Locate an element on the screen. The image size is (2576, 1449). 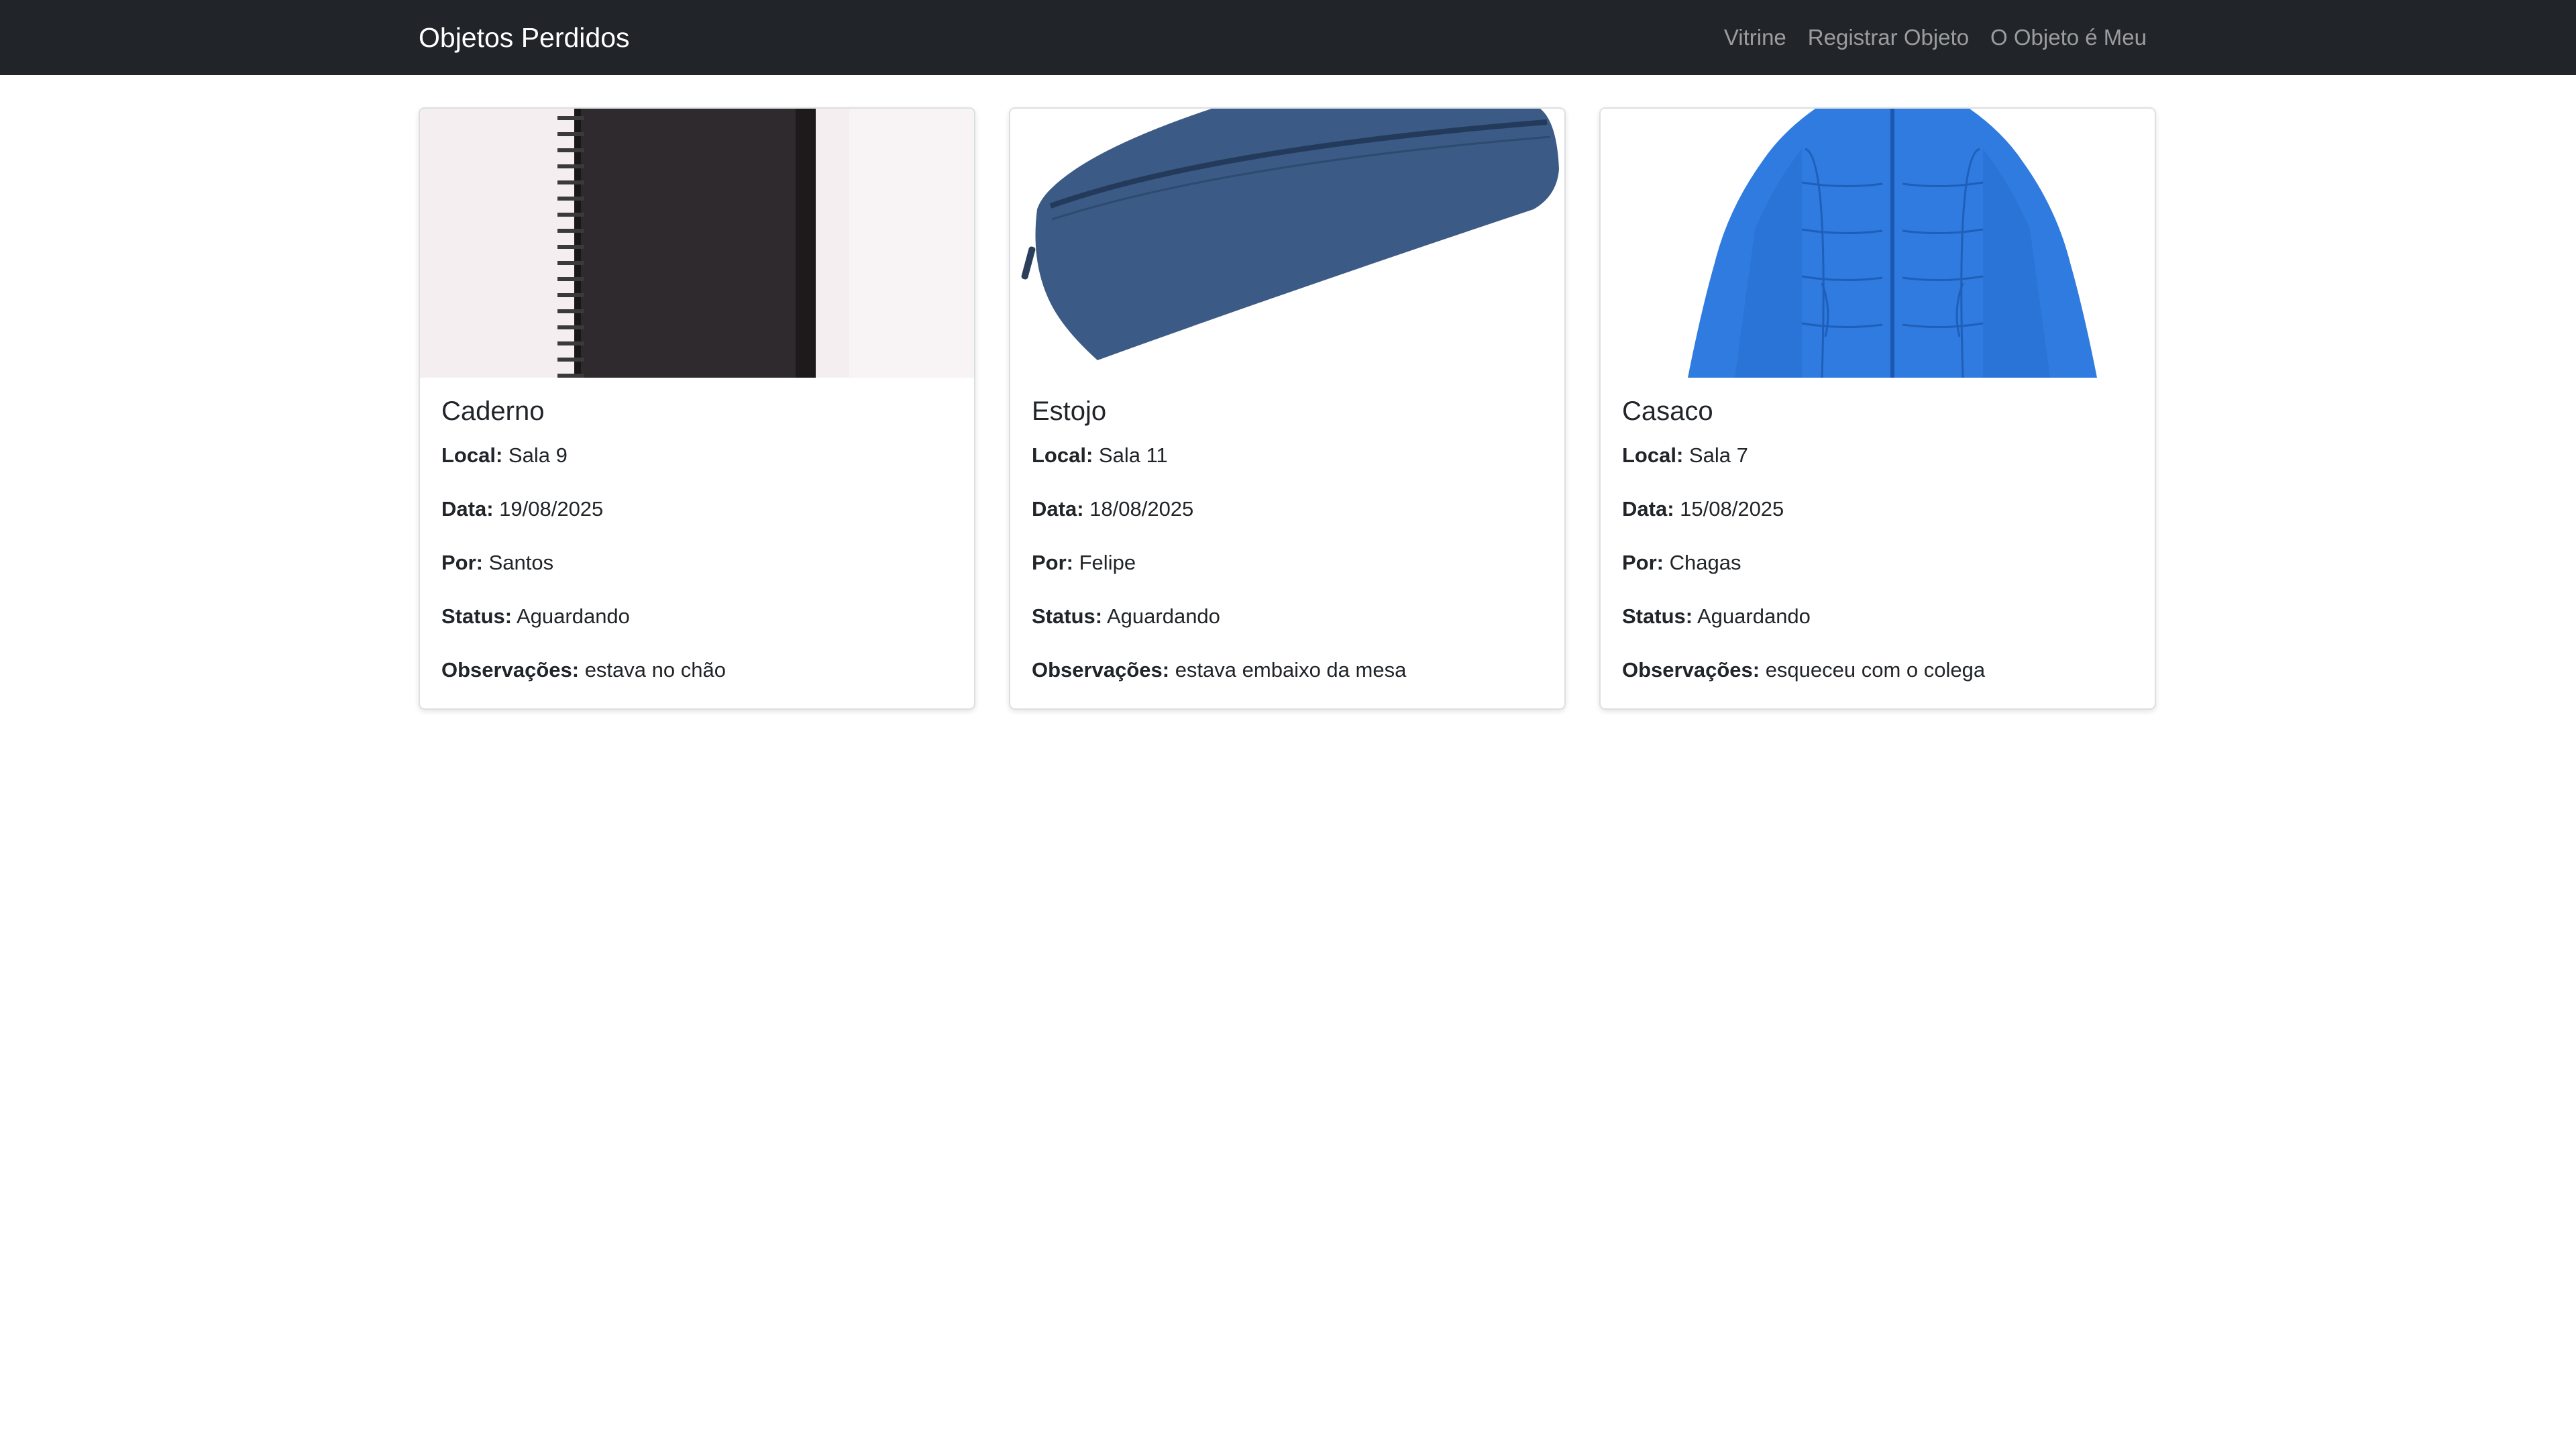
field-value: Sala 9 is located at coordinates (538, 455).